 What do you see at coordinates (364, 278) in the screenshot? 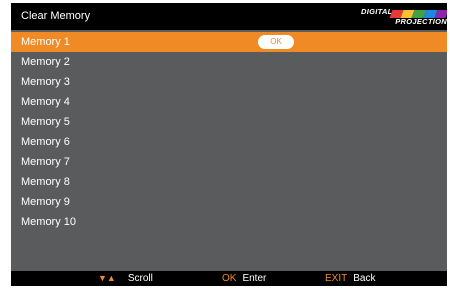
I see `back-label: Back` at bounding box center [364, 278].